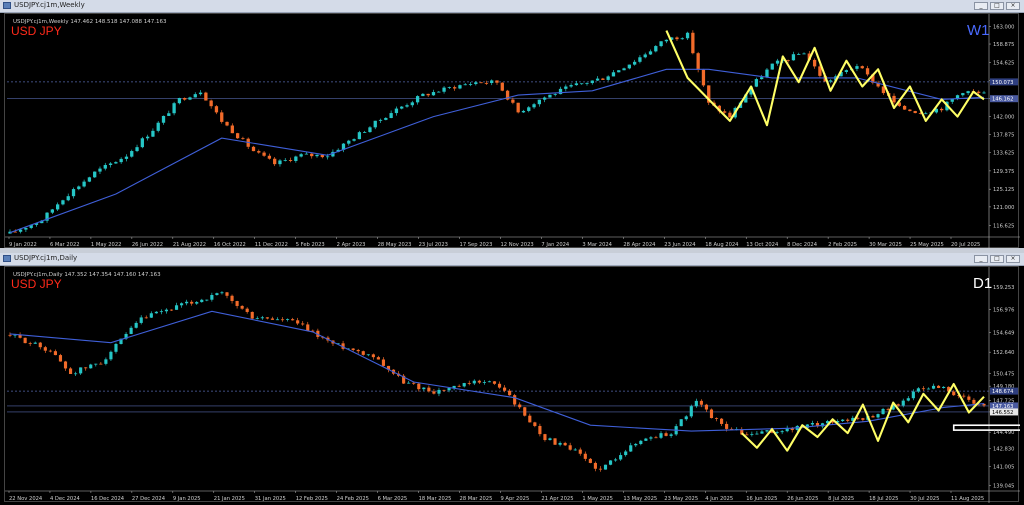 The image size is (1024, 505). I want to click on daily-window-titlebar: USDJPY.cj1m,Daily _ □ ×, so click(512, 259).